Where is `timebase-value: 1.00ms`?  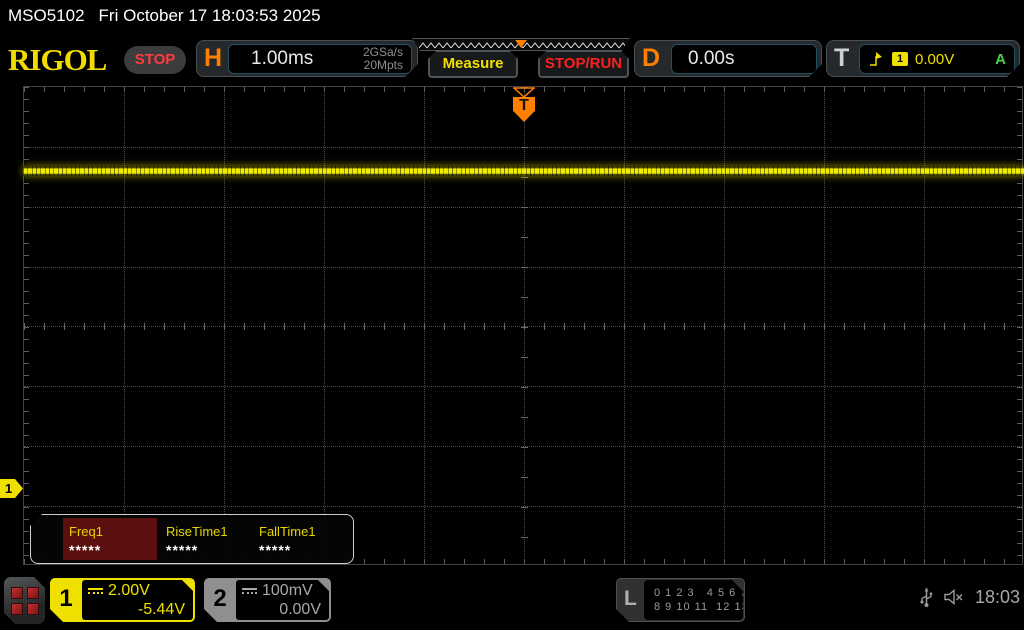
timebase-value: 1.00ms is located at coordinates (282, 58).